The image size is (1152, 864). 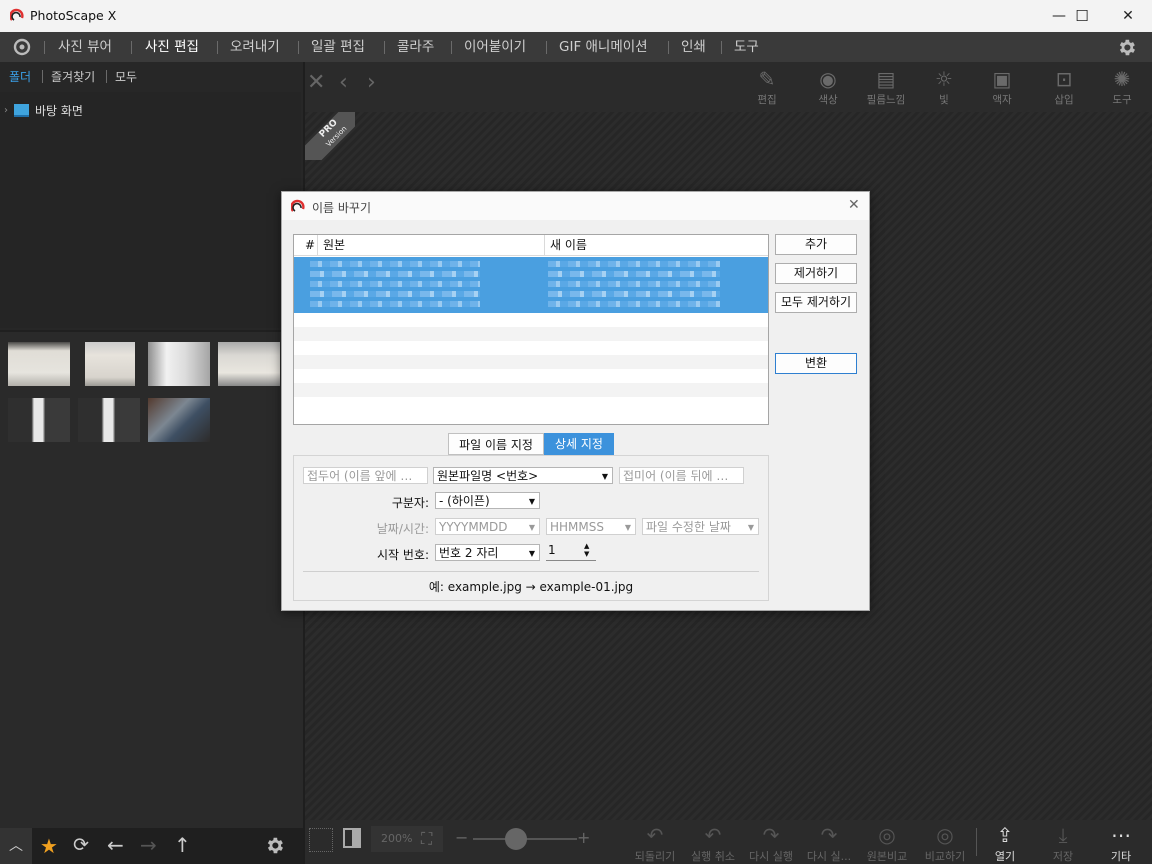 I want to click on settings-gear-icon, so click(x=1126, y=47).